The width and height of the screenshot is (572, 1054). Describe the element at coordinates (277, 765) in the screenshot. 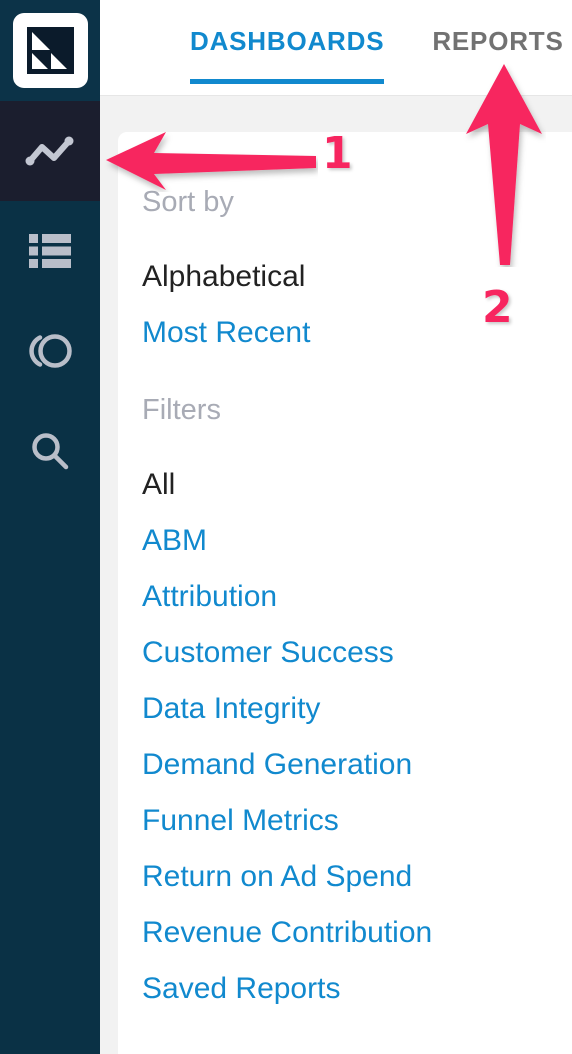

I see `filter-option-demand-generation: Demand Generation` at that location.